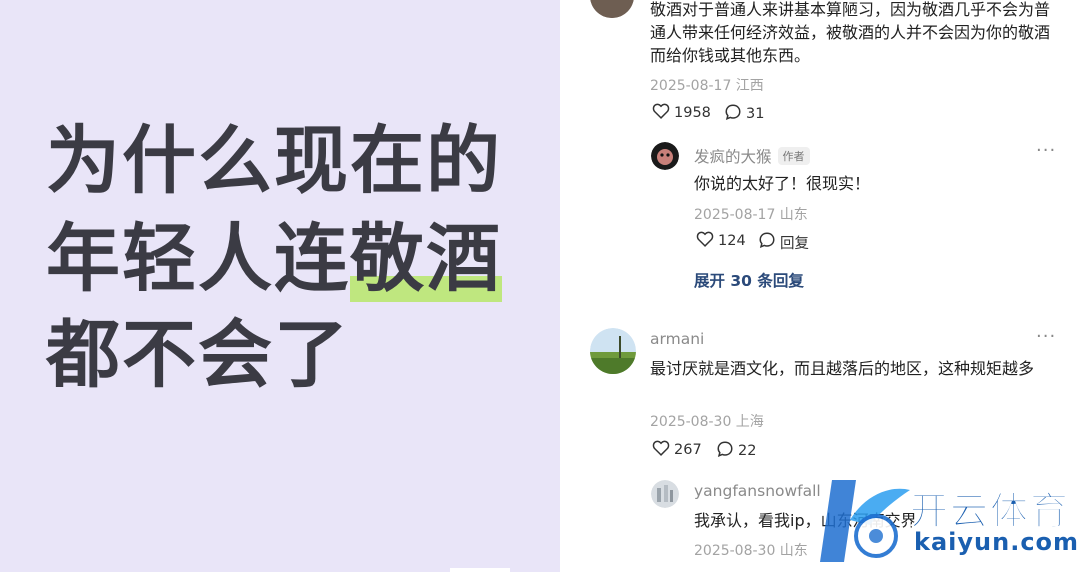 This screenshot has height=572, width=1080. What do you see at coordinates (749, 280) in the screenshot?
I see `expand-replies-link: 展开 30 条回复` at bounding box center [749, 280].